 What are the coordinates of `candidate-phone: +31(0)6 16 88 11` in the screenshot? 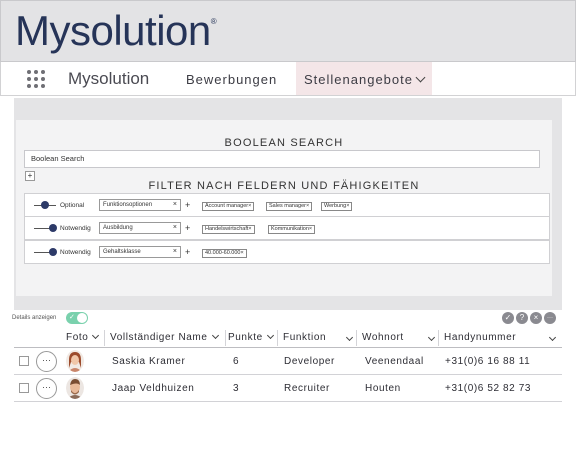 It's located at (488, 361).